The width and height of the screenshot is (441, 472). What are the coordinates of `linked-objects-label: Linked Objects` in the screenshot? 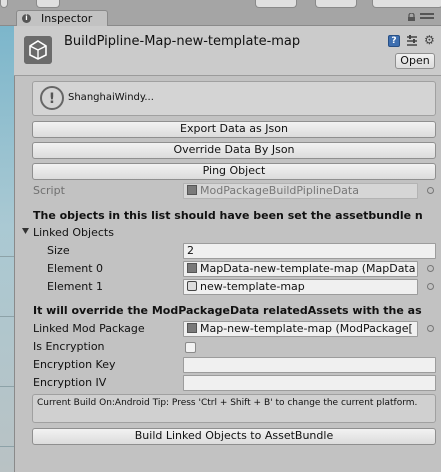 It's located at (73, 232).